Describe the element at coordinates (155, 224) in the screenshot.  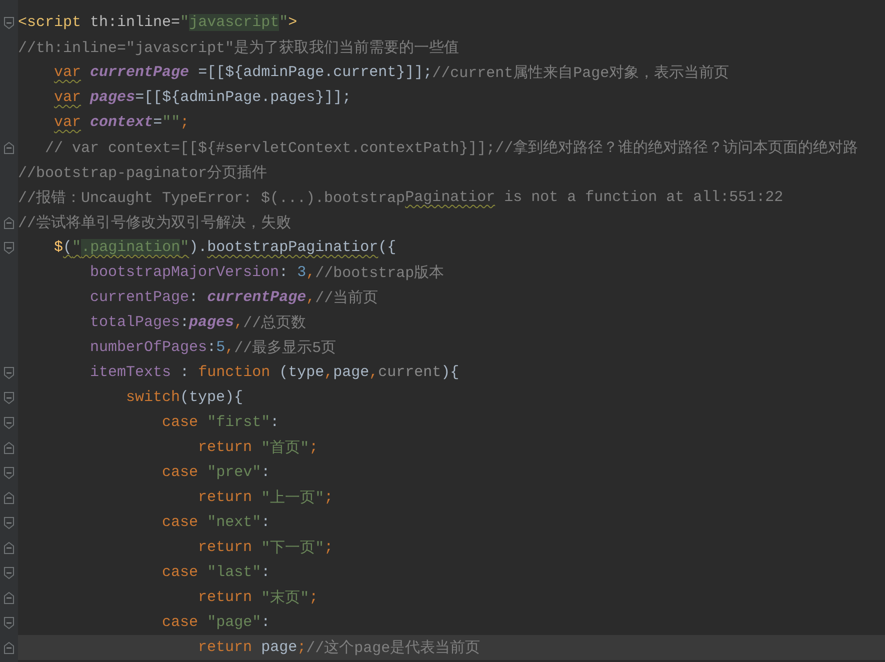
I see `code-line: //尝试将单引号修改为双引号解决，失败` at that location.